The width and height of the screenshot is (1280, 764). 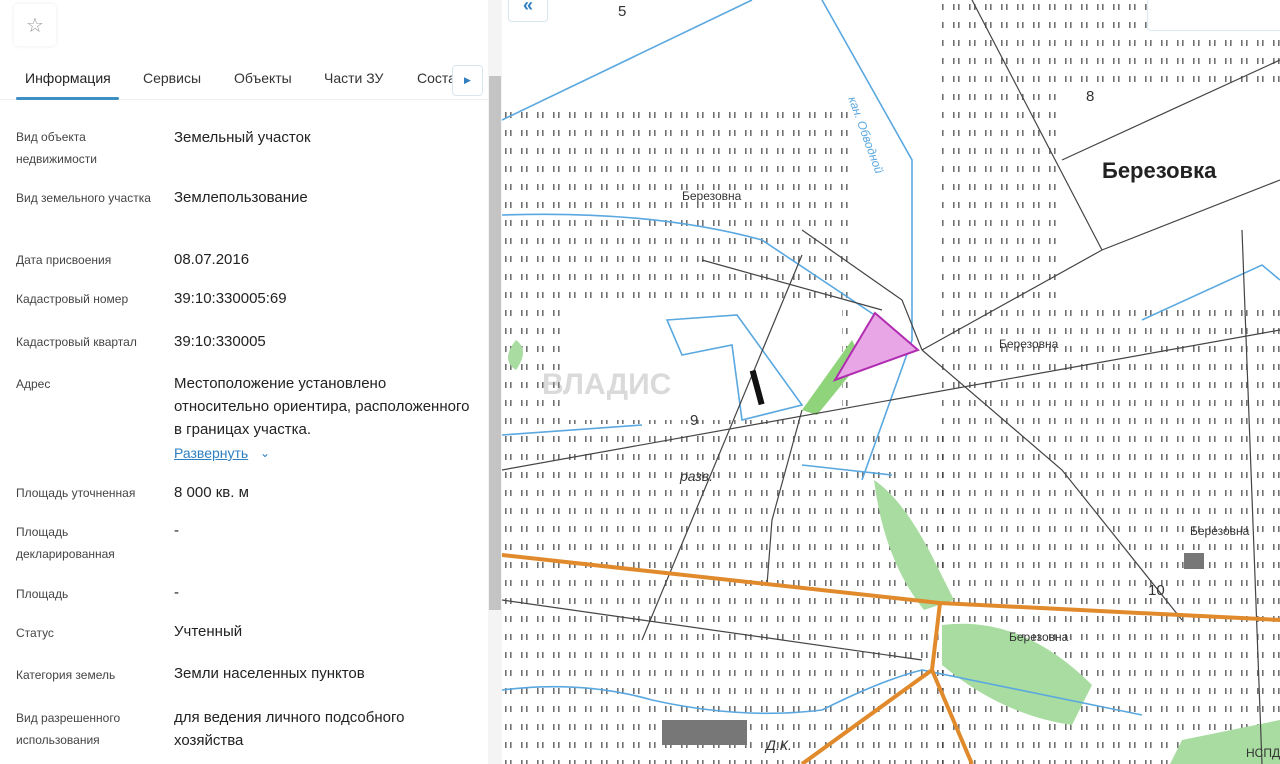 What do you see at coordinates (68, 78) in the screenshot?
I see `tab-information: Информация` at bounding box center [68, 78].